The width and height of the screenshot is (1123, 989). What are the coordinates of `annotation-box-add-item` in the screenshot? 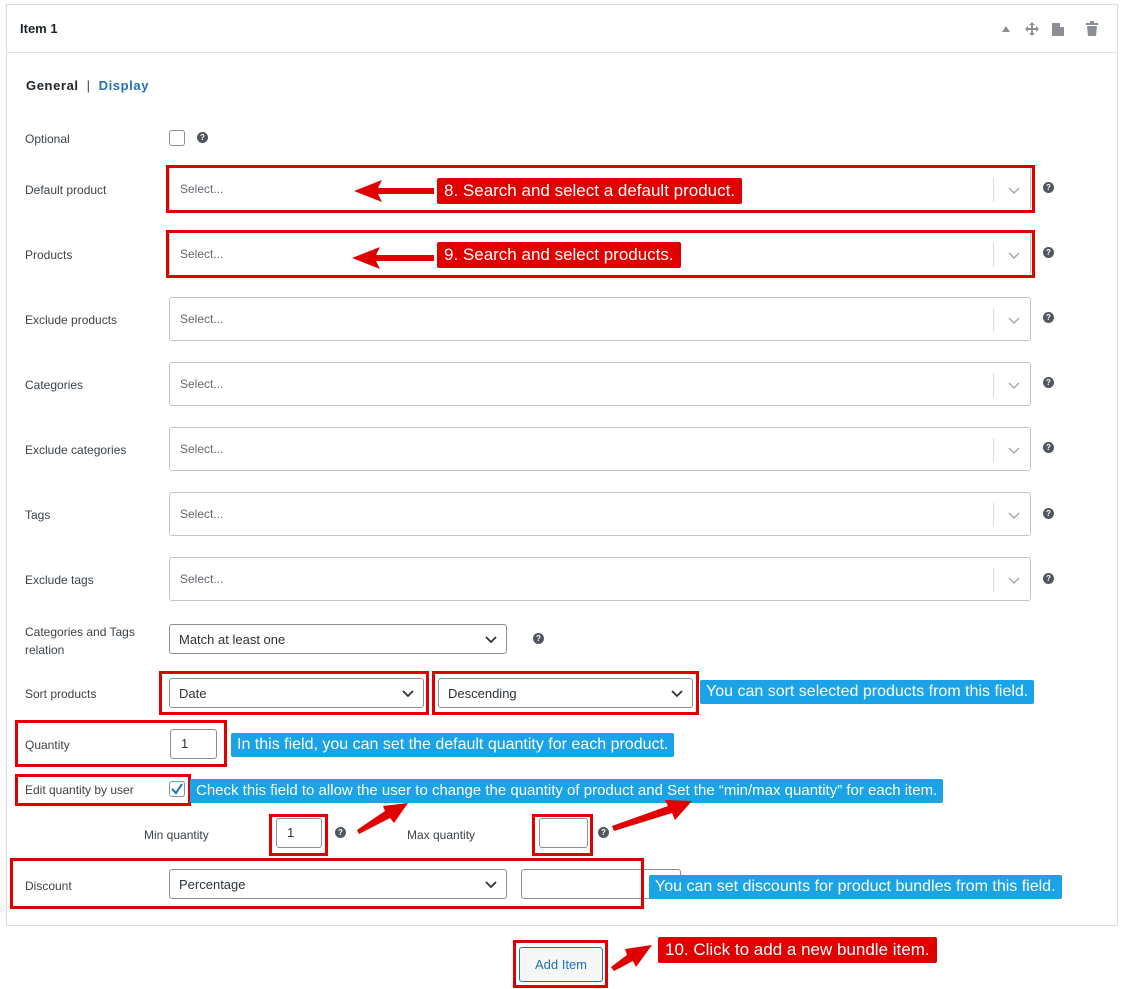 It's located at (560, 964).